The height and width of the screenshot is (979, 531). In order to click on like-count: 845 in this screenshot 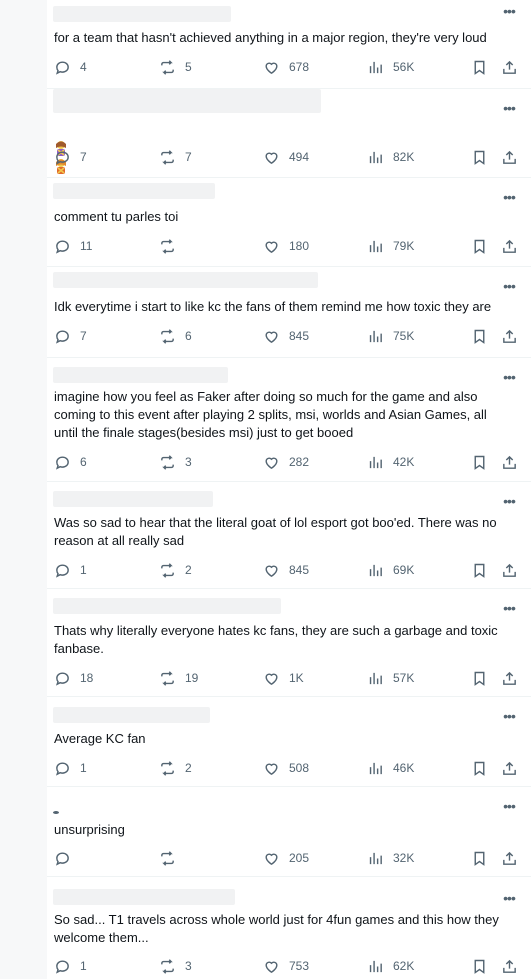, I will do `click(299, 336)`.